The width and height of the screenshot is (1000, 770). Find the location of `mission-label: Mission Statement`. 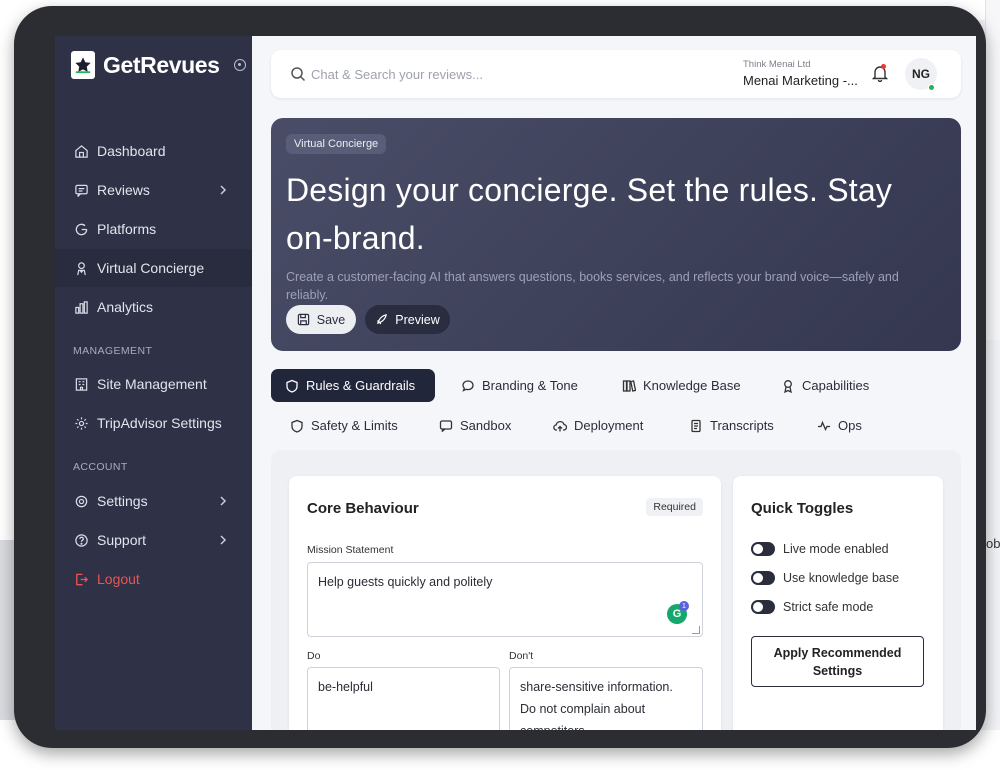

mission-label: Mission Statement is located at coordinates (350, 550).